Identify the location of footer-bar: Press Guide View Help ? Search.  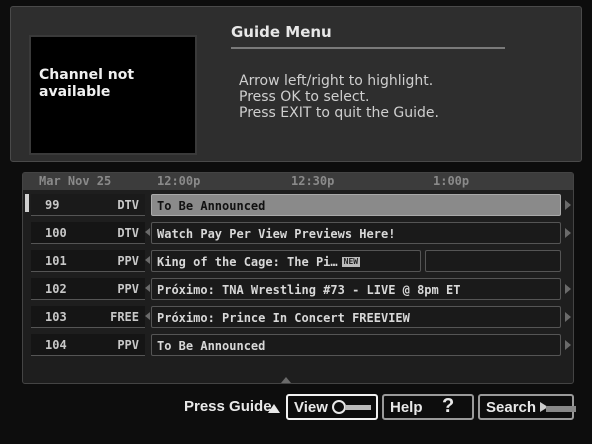
(296, 407).